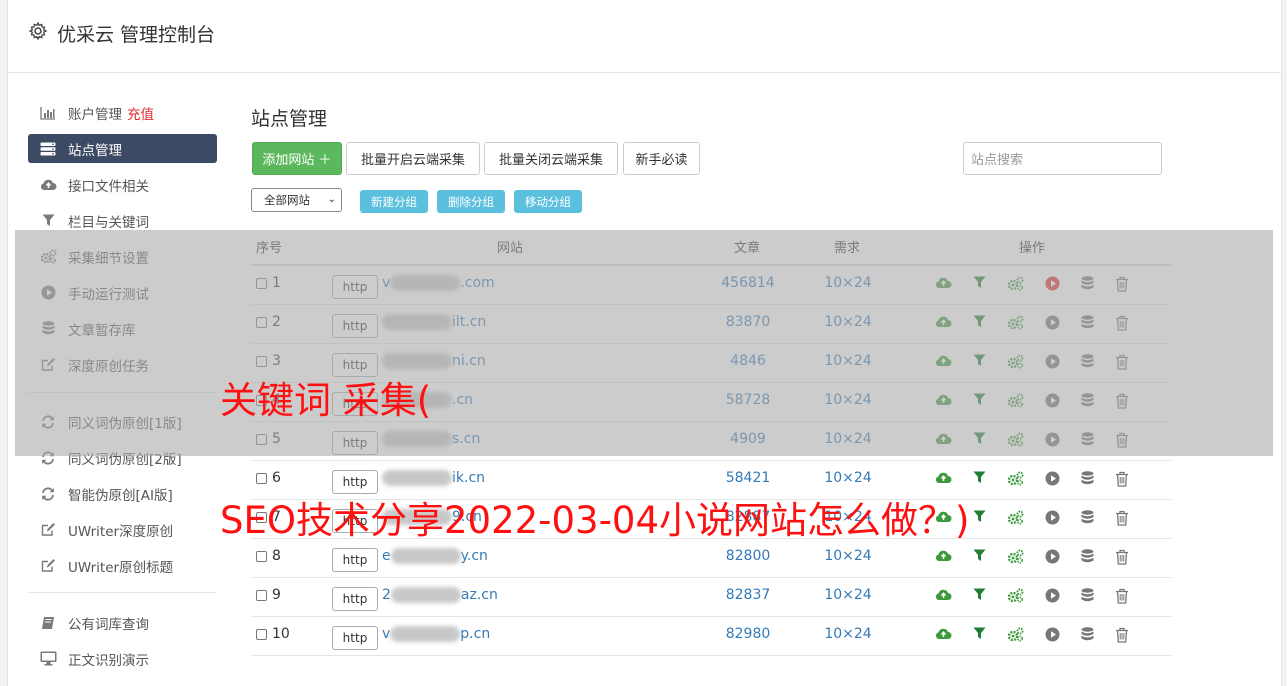 Image resolution: width=1287 pixels, height=686 pixels. What do you see at coordinates (297, 158) in the screenshot?
I see `add-site-button: 添加网站 ＋` at bounding box center [297, 158].